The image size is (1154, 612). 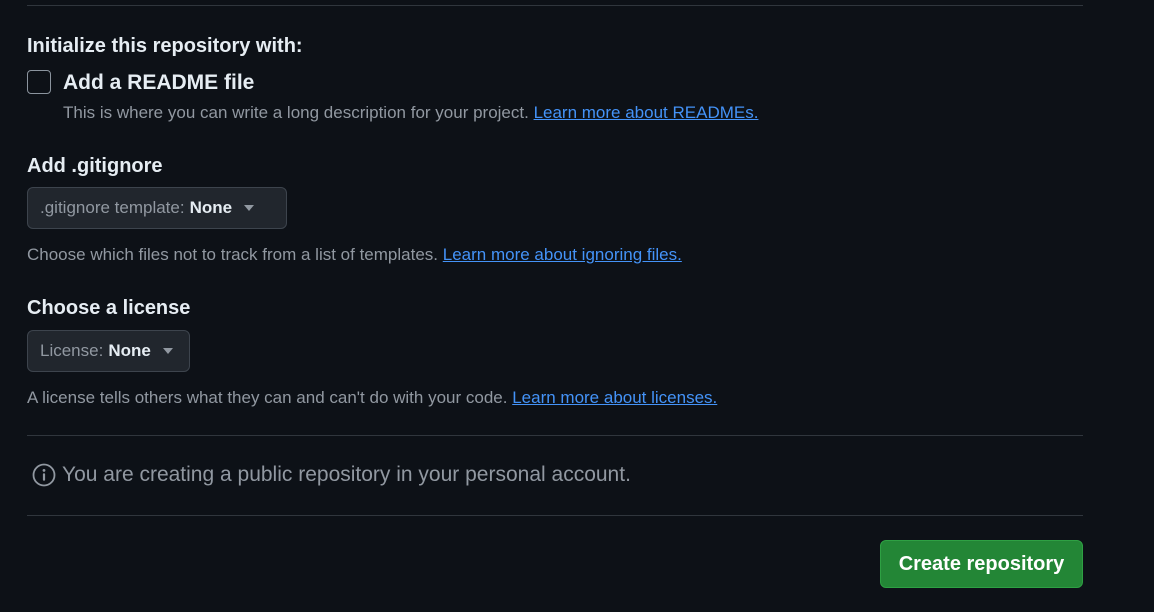 What do you see at coordinates (211, 207) in the screenshot?
I see `gitignore-select-value: None` at bounding box center [211, 207].